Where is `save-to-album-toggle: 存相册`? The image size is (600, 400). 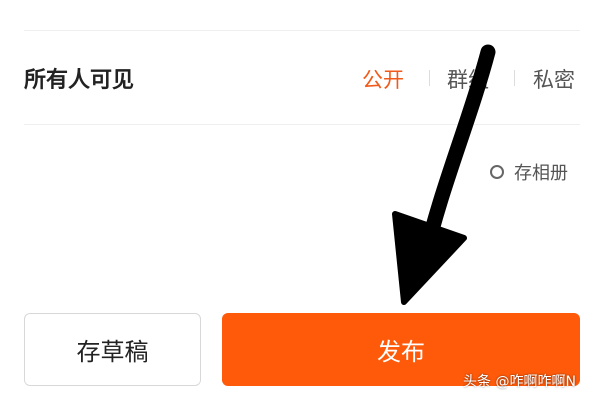
save-to-album-toggle: 存相册 is located at coordinates (529, 172).